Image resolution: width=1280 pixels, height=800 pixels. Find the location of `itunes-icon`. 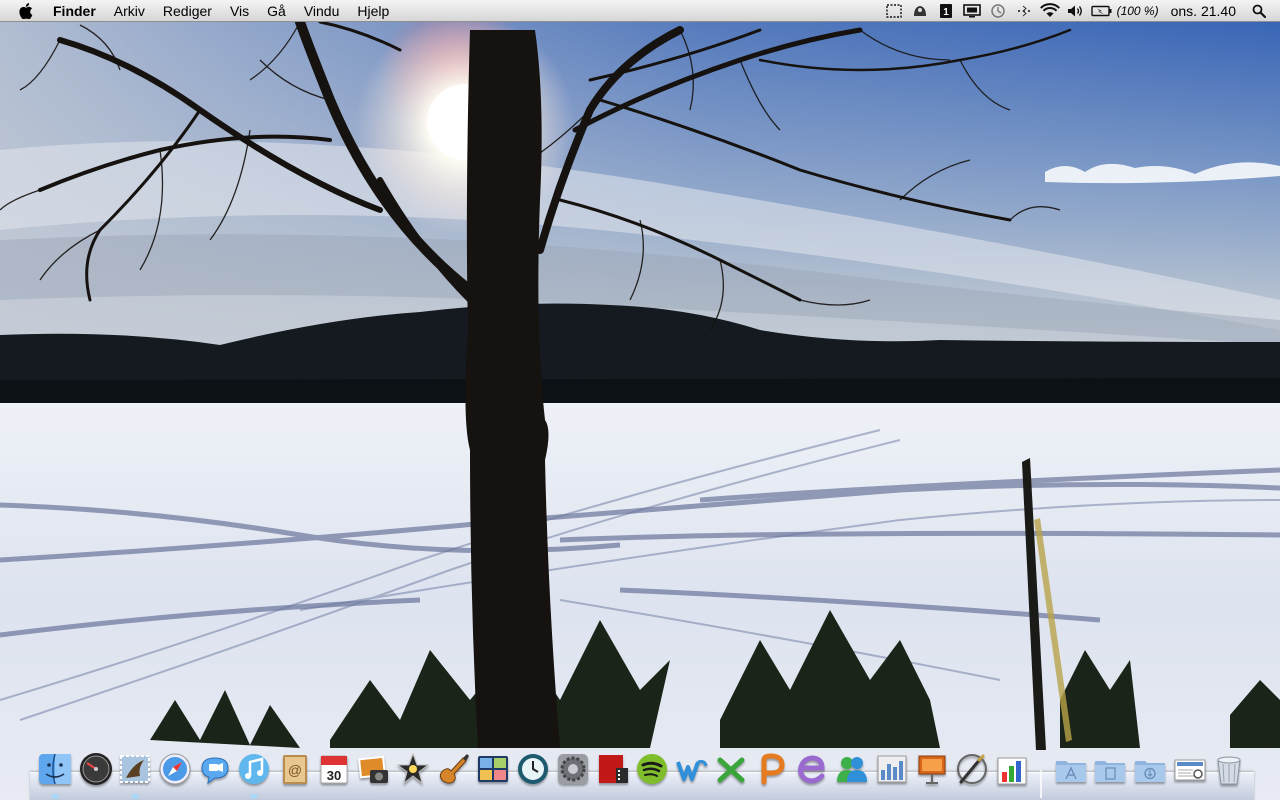

itunes-icon is located at coordinates (254, 769).